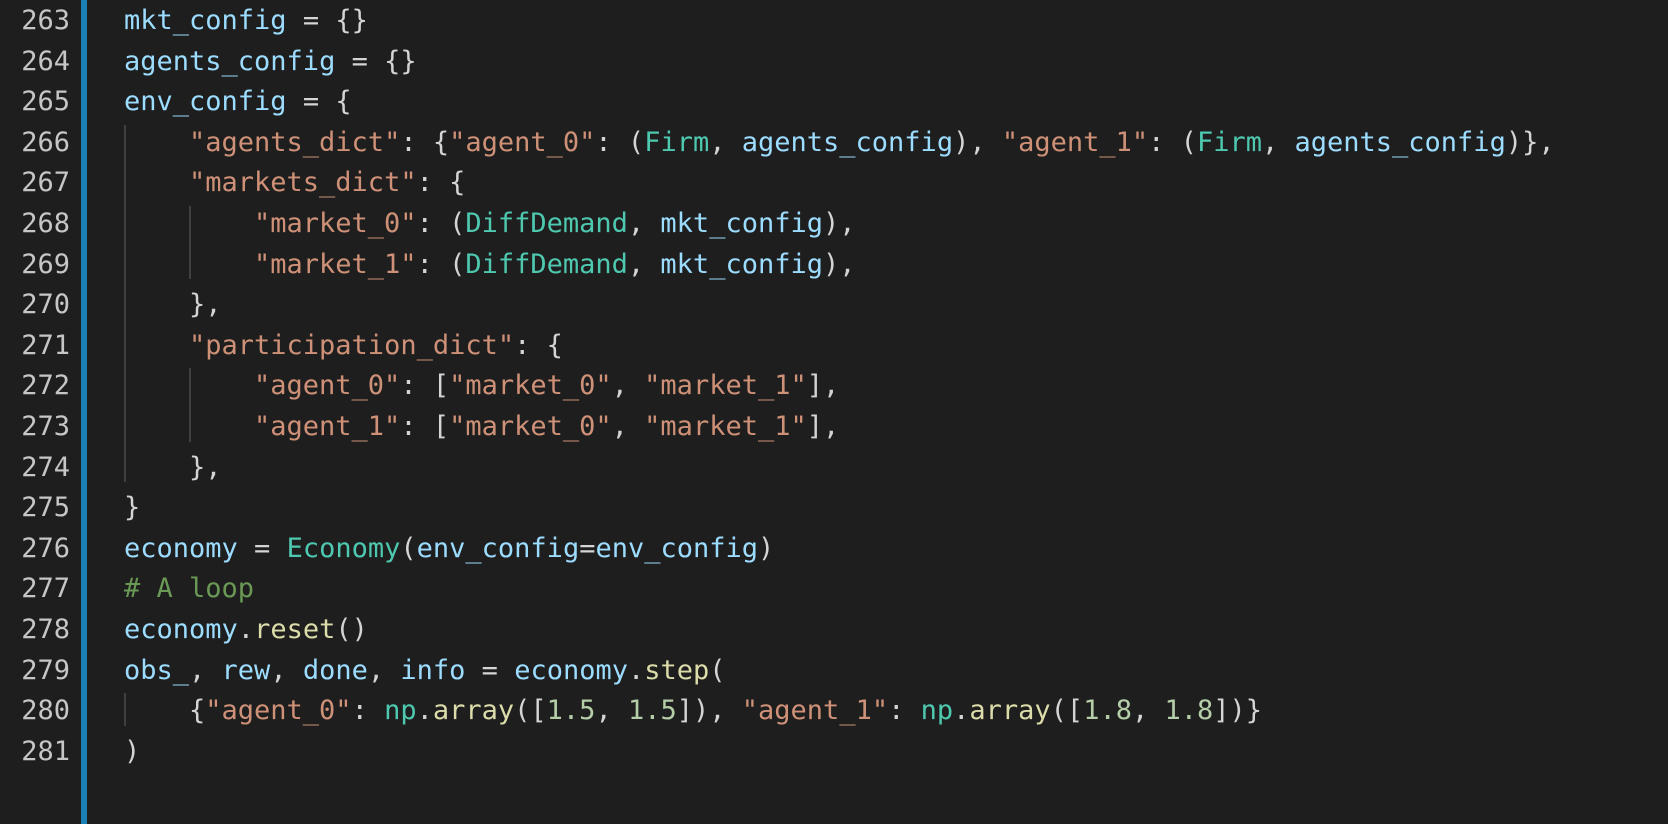 This screenshot has height=824, width=1668. What do you see at coordinates (1530, 142) in the screenshot?
I see `code-token: )},` at bounding box center [1530, 142].